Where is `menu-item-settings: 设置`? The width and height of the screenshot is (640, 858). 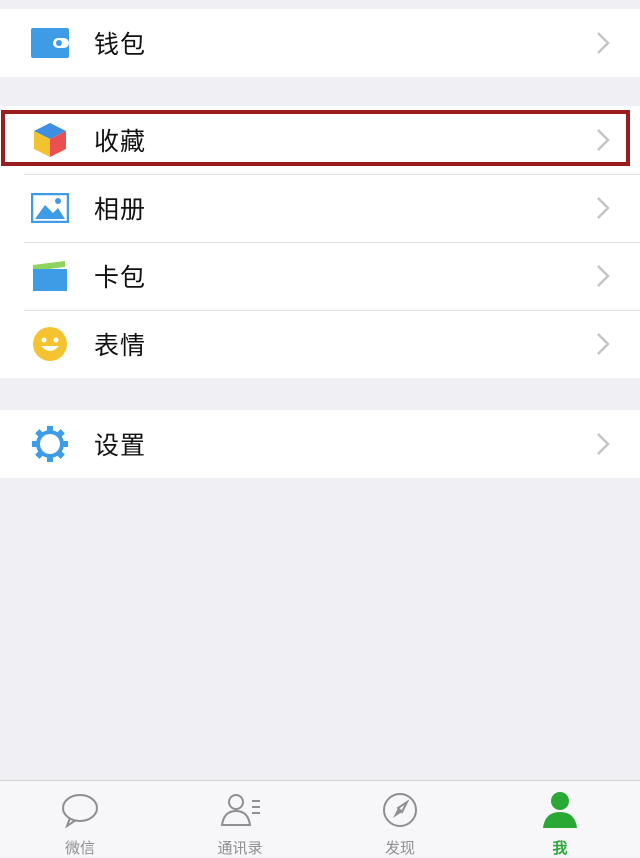
menu-item-settings: 设置 is located at coordinates (320, 444).